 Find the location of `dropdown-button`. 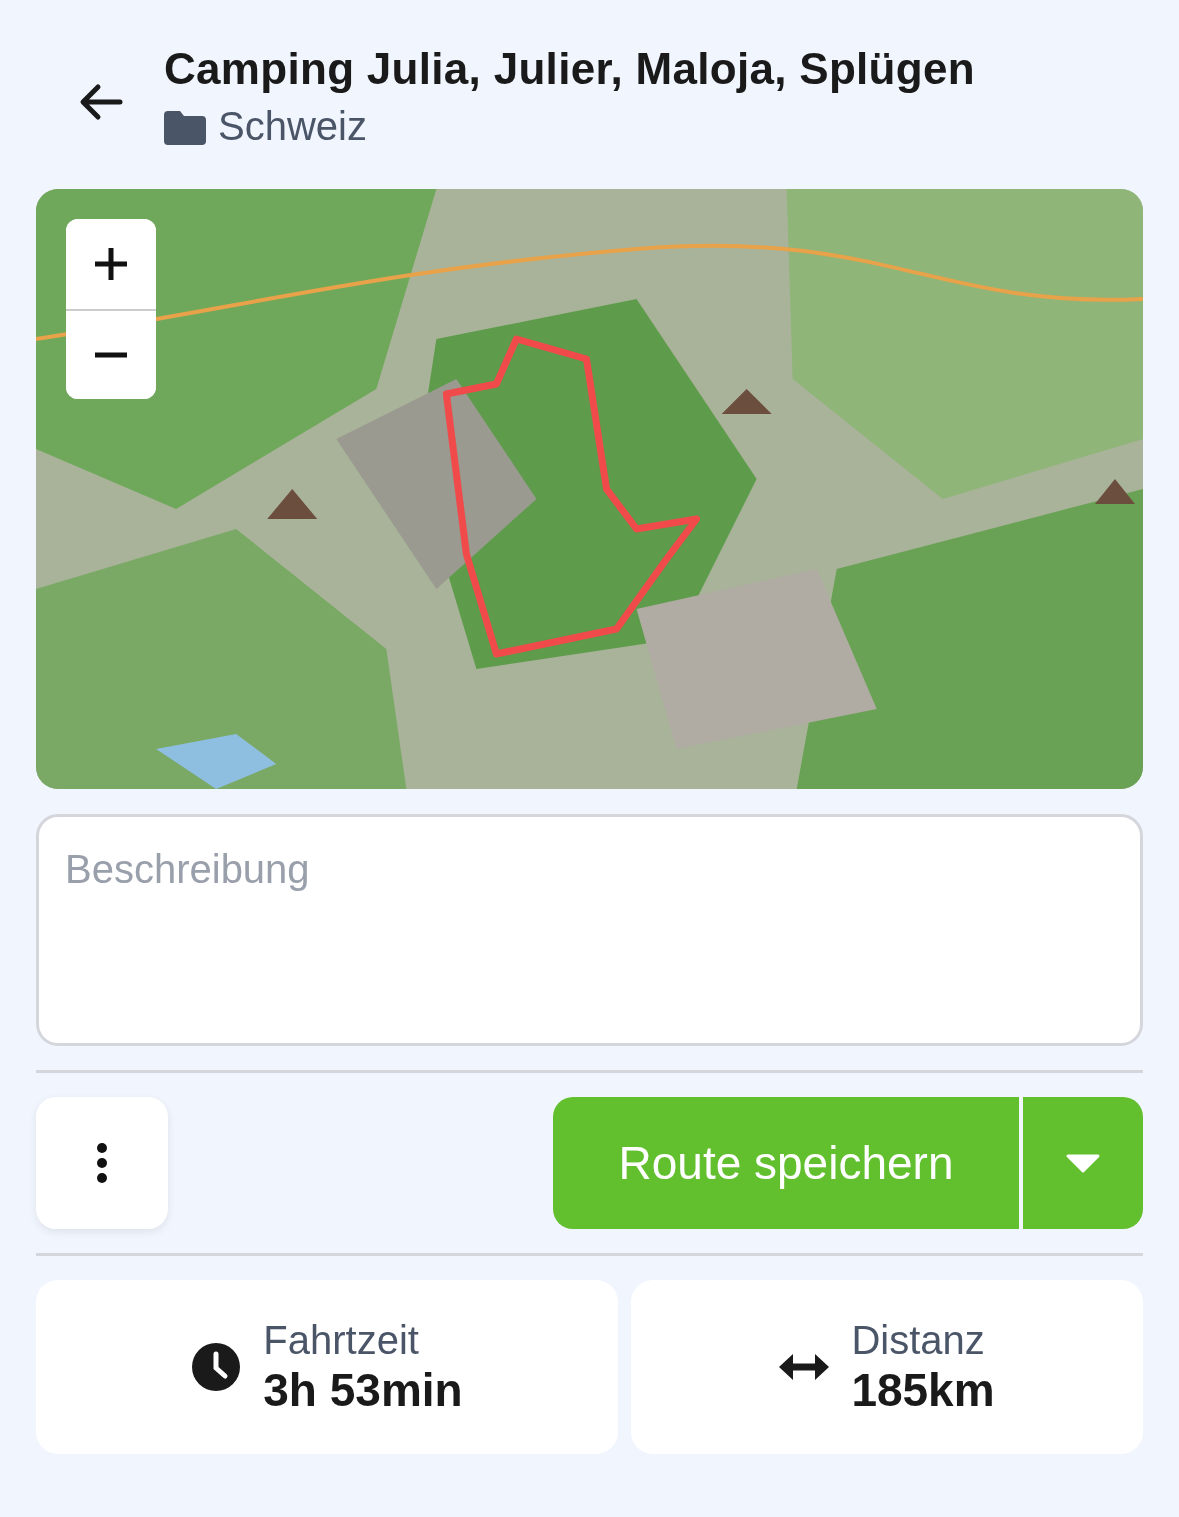

dropdown-button is located at coordinates (1083, 1163).